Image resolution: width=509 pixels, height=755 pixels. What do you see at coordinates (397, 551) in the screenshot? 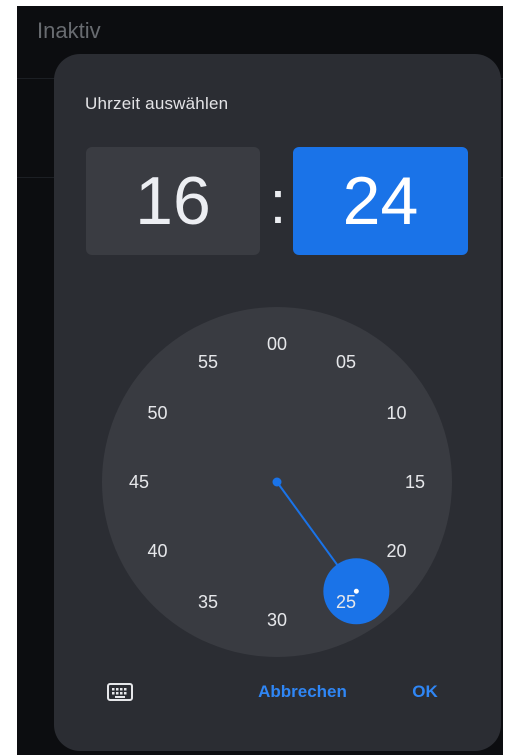
I see `clock-number-20: 20` at bounding box center [397, 551].